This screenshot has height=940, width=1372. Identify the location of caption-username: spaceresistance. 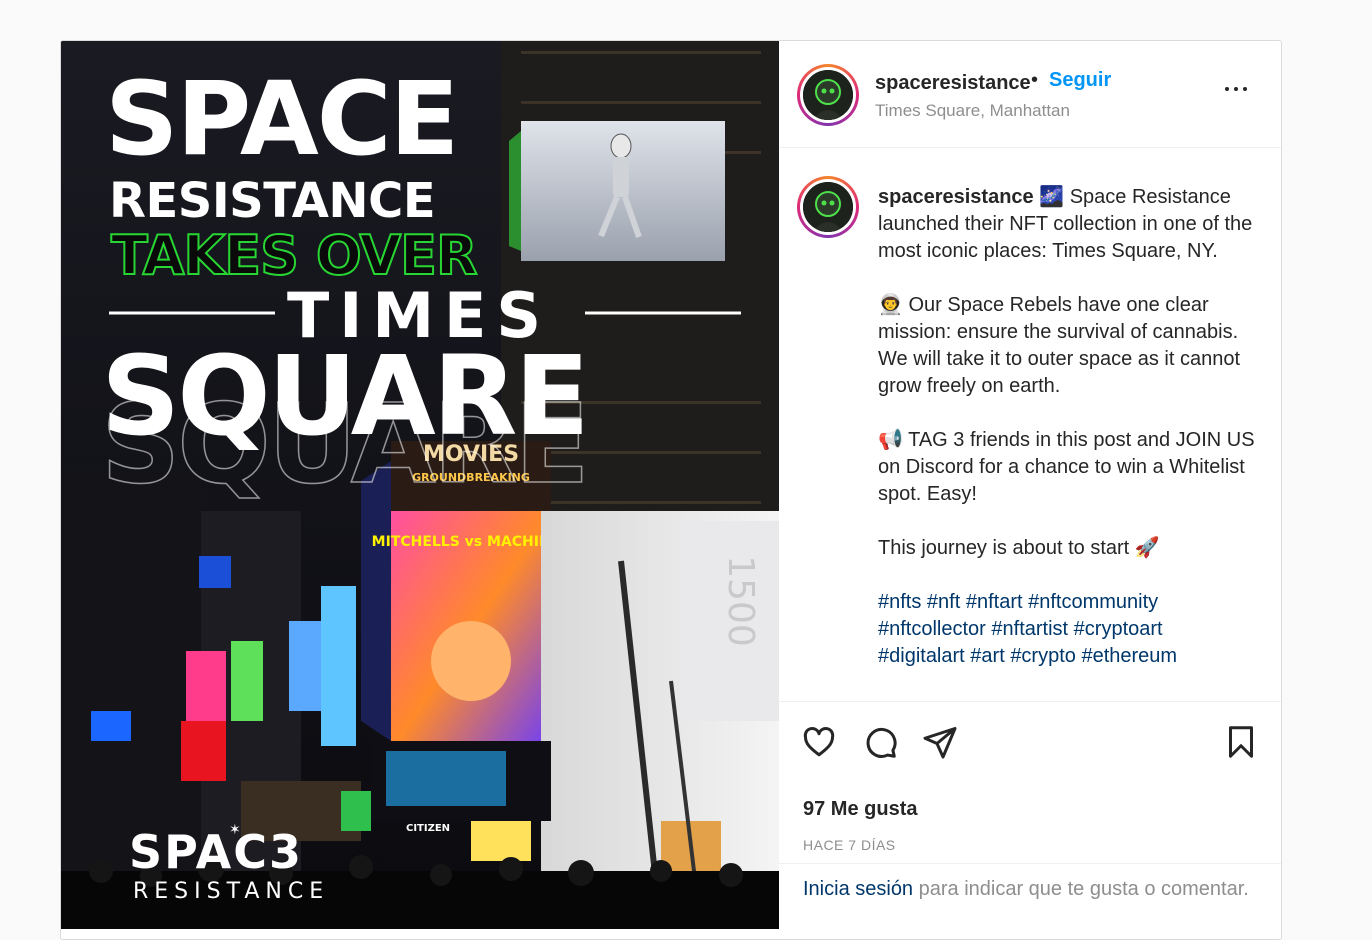
(956, 197).